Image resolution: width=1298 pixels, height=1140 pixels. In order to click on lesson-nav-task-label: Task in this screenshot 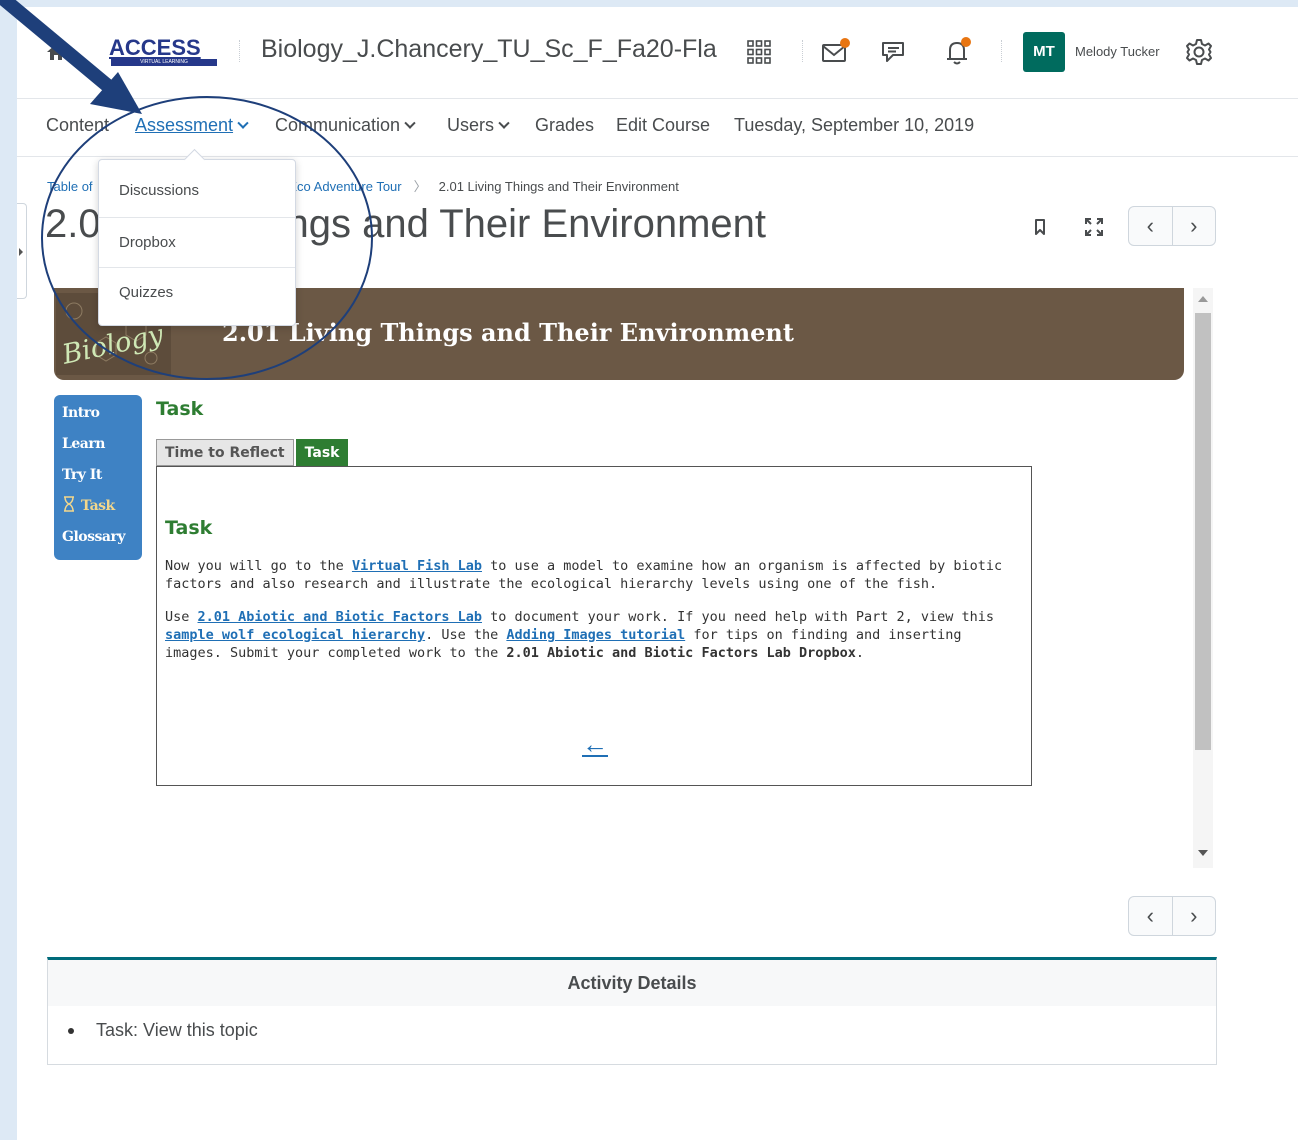, I will do `click(98, 506)`.